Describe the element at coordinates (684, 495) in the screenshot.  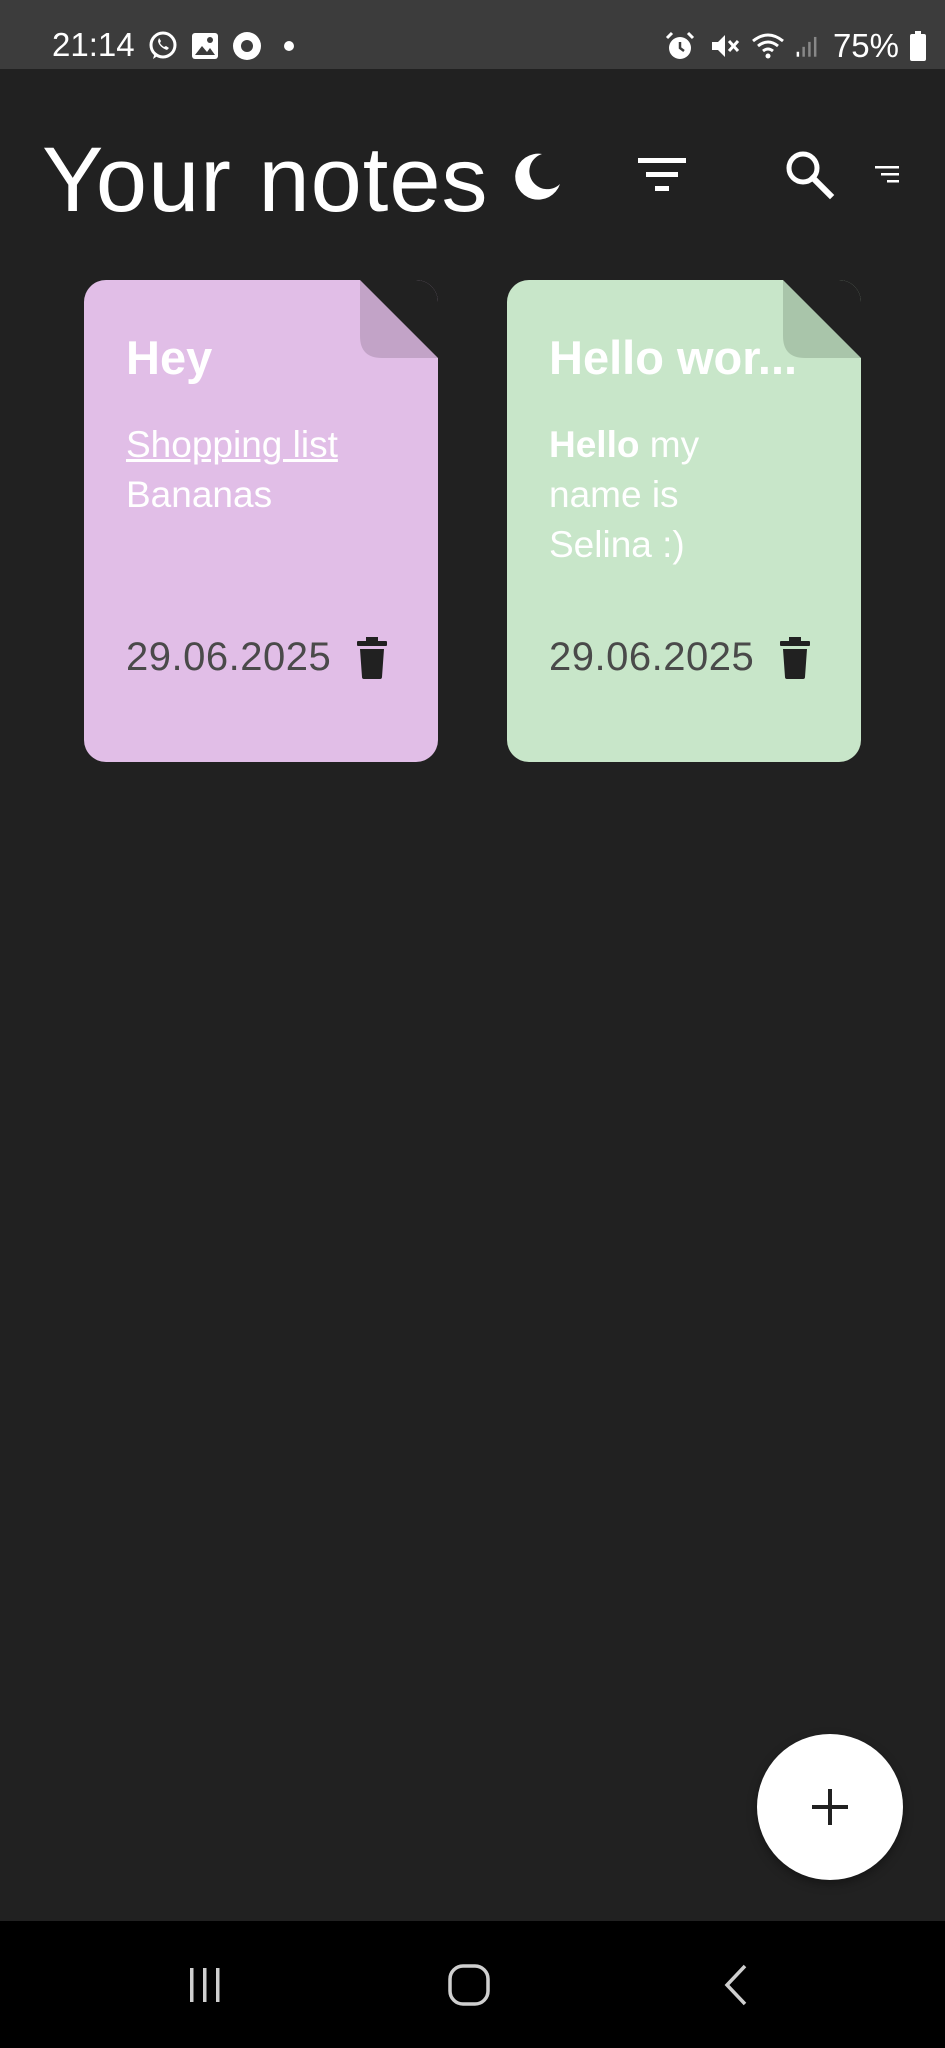
I see `note-preview: Hello my name is Selina :)` at that location.